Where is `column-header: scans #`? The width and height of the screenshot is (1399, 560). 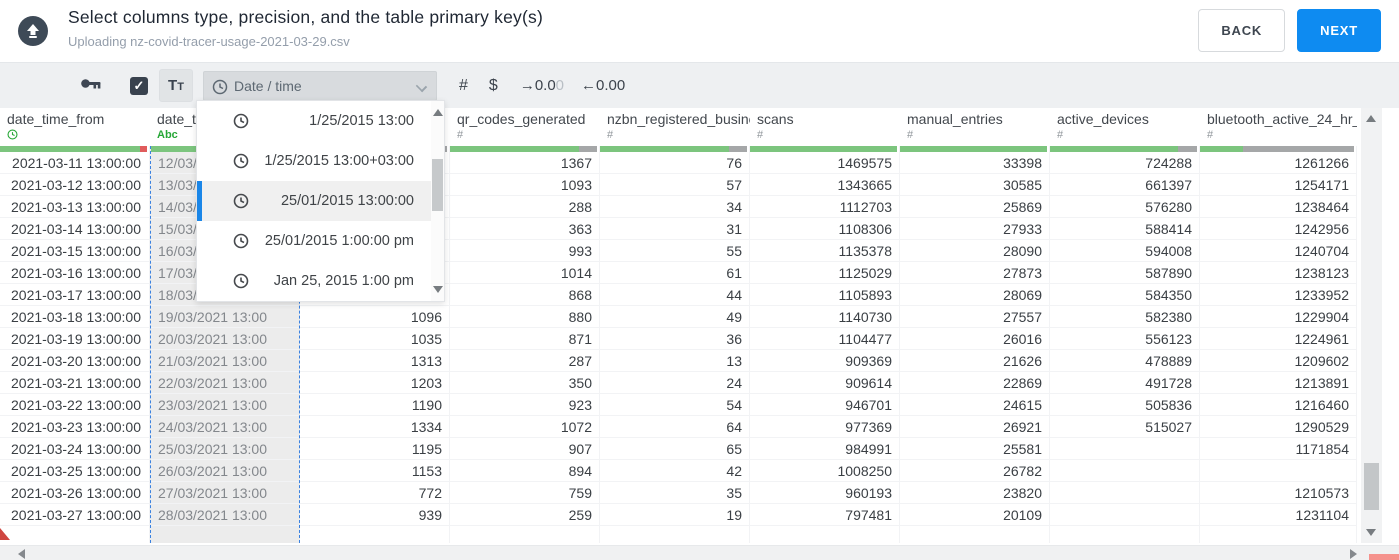 column-header: scans # is located at coordinates (825, 127).